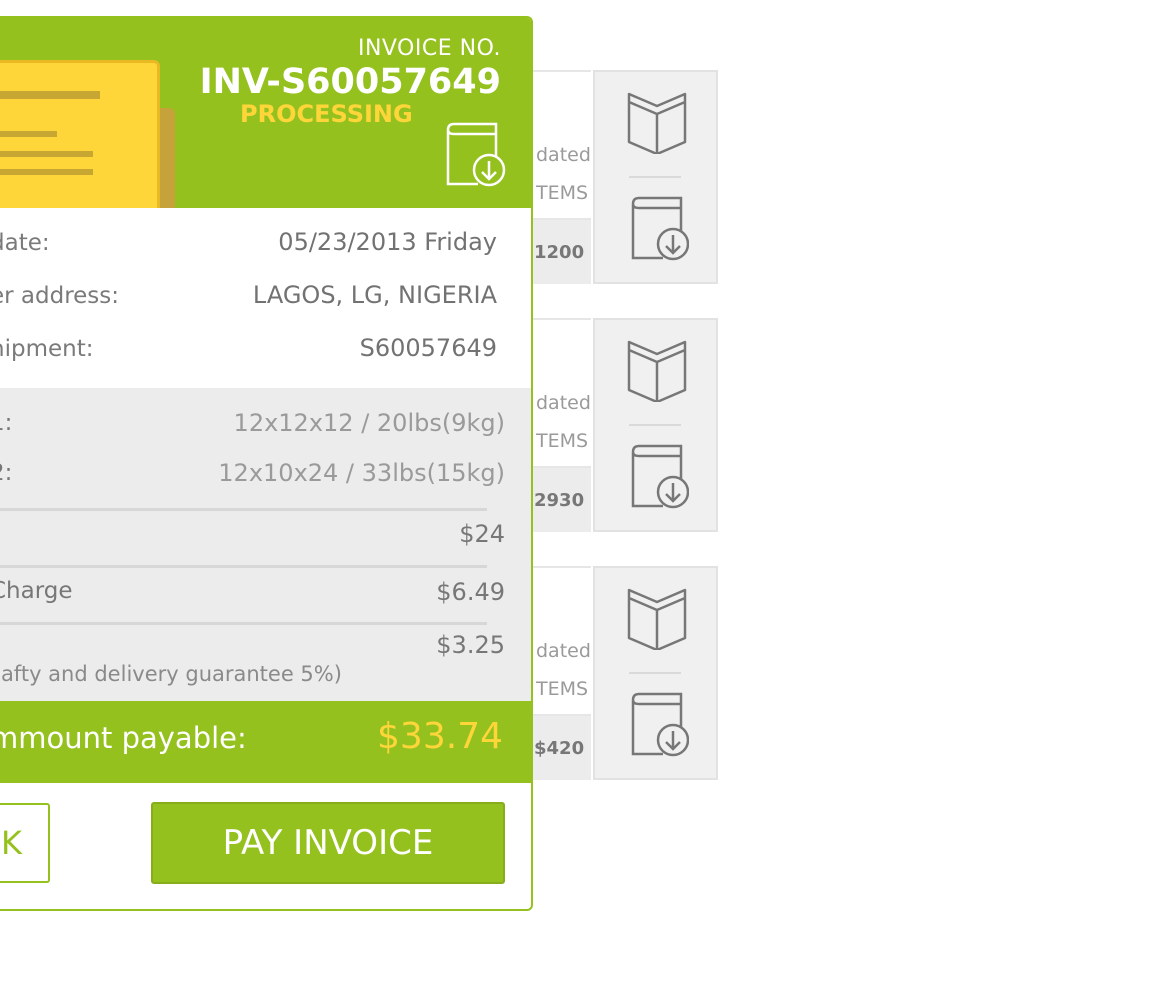 The image size is (1170, 1000). I want to click on download-invoice-icon, so click(475, 155).